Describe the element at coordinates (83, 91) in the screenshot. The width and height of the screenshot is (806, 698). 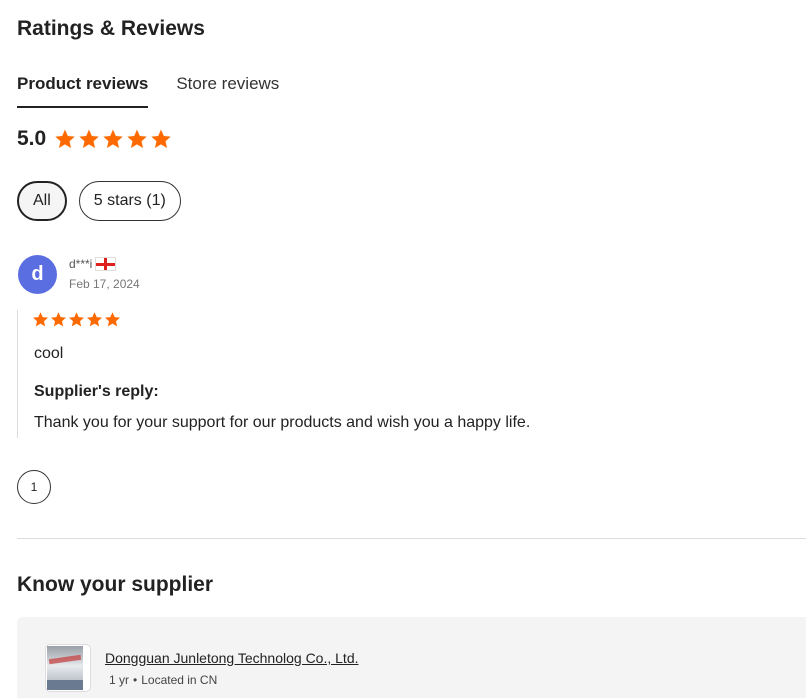
I see `tab-product-reviews: Product reviews` at that location.